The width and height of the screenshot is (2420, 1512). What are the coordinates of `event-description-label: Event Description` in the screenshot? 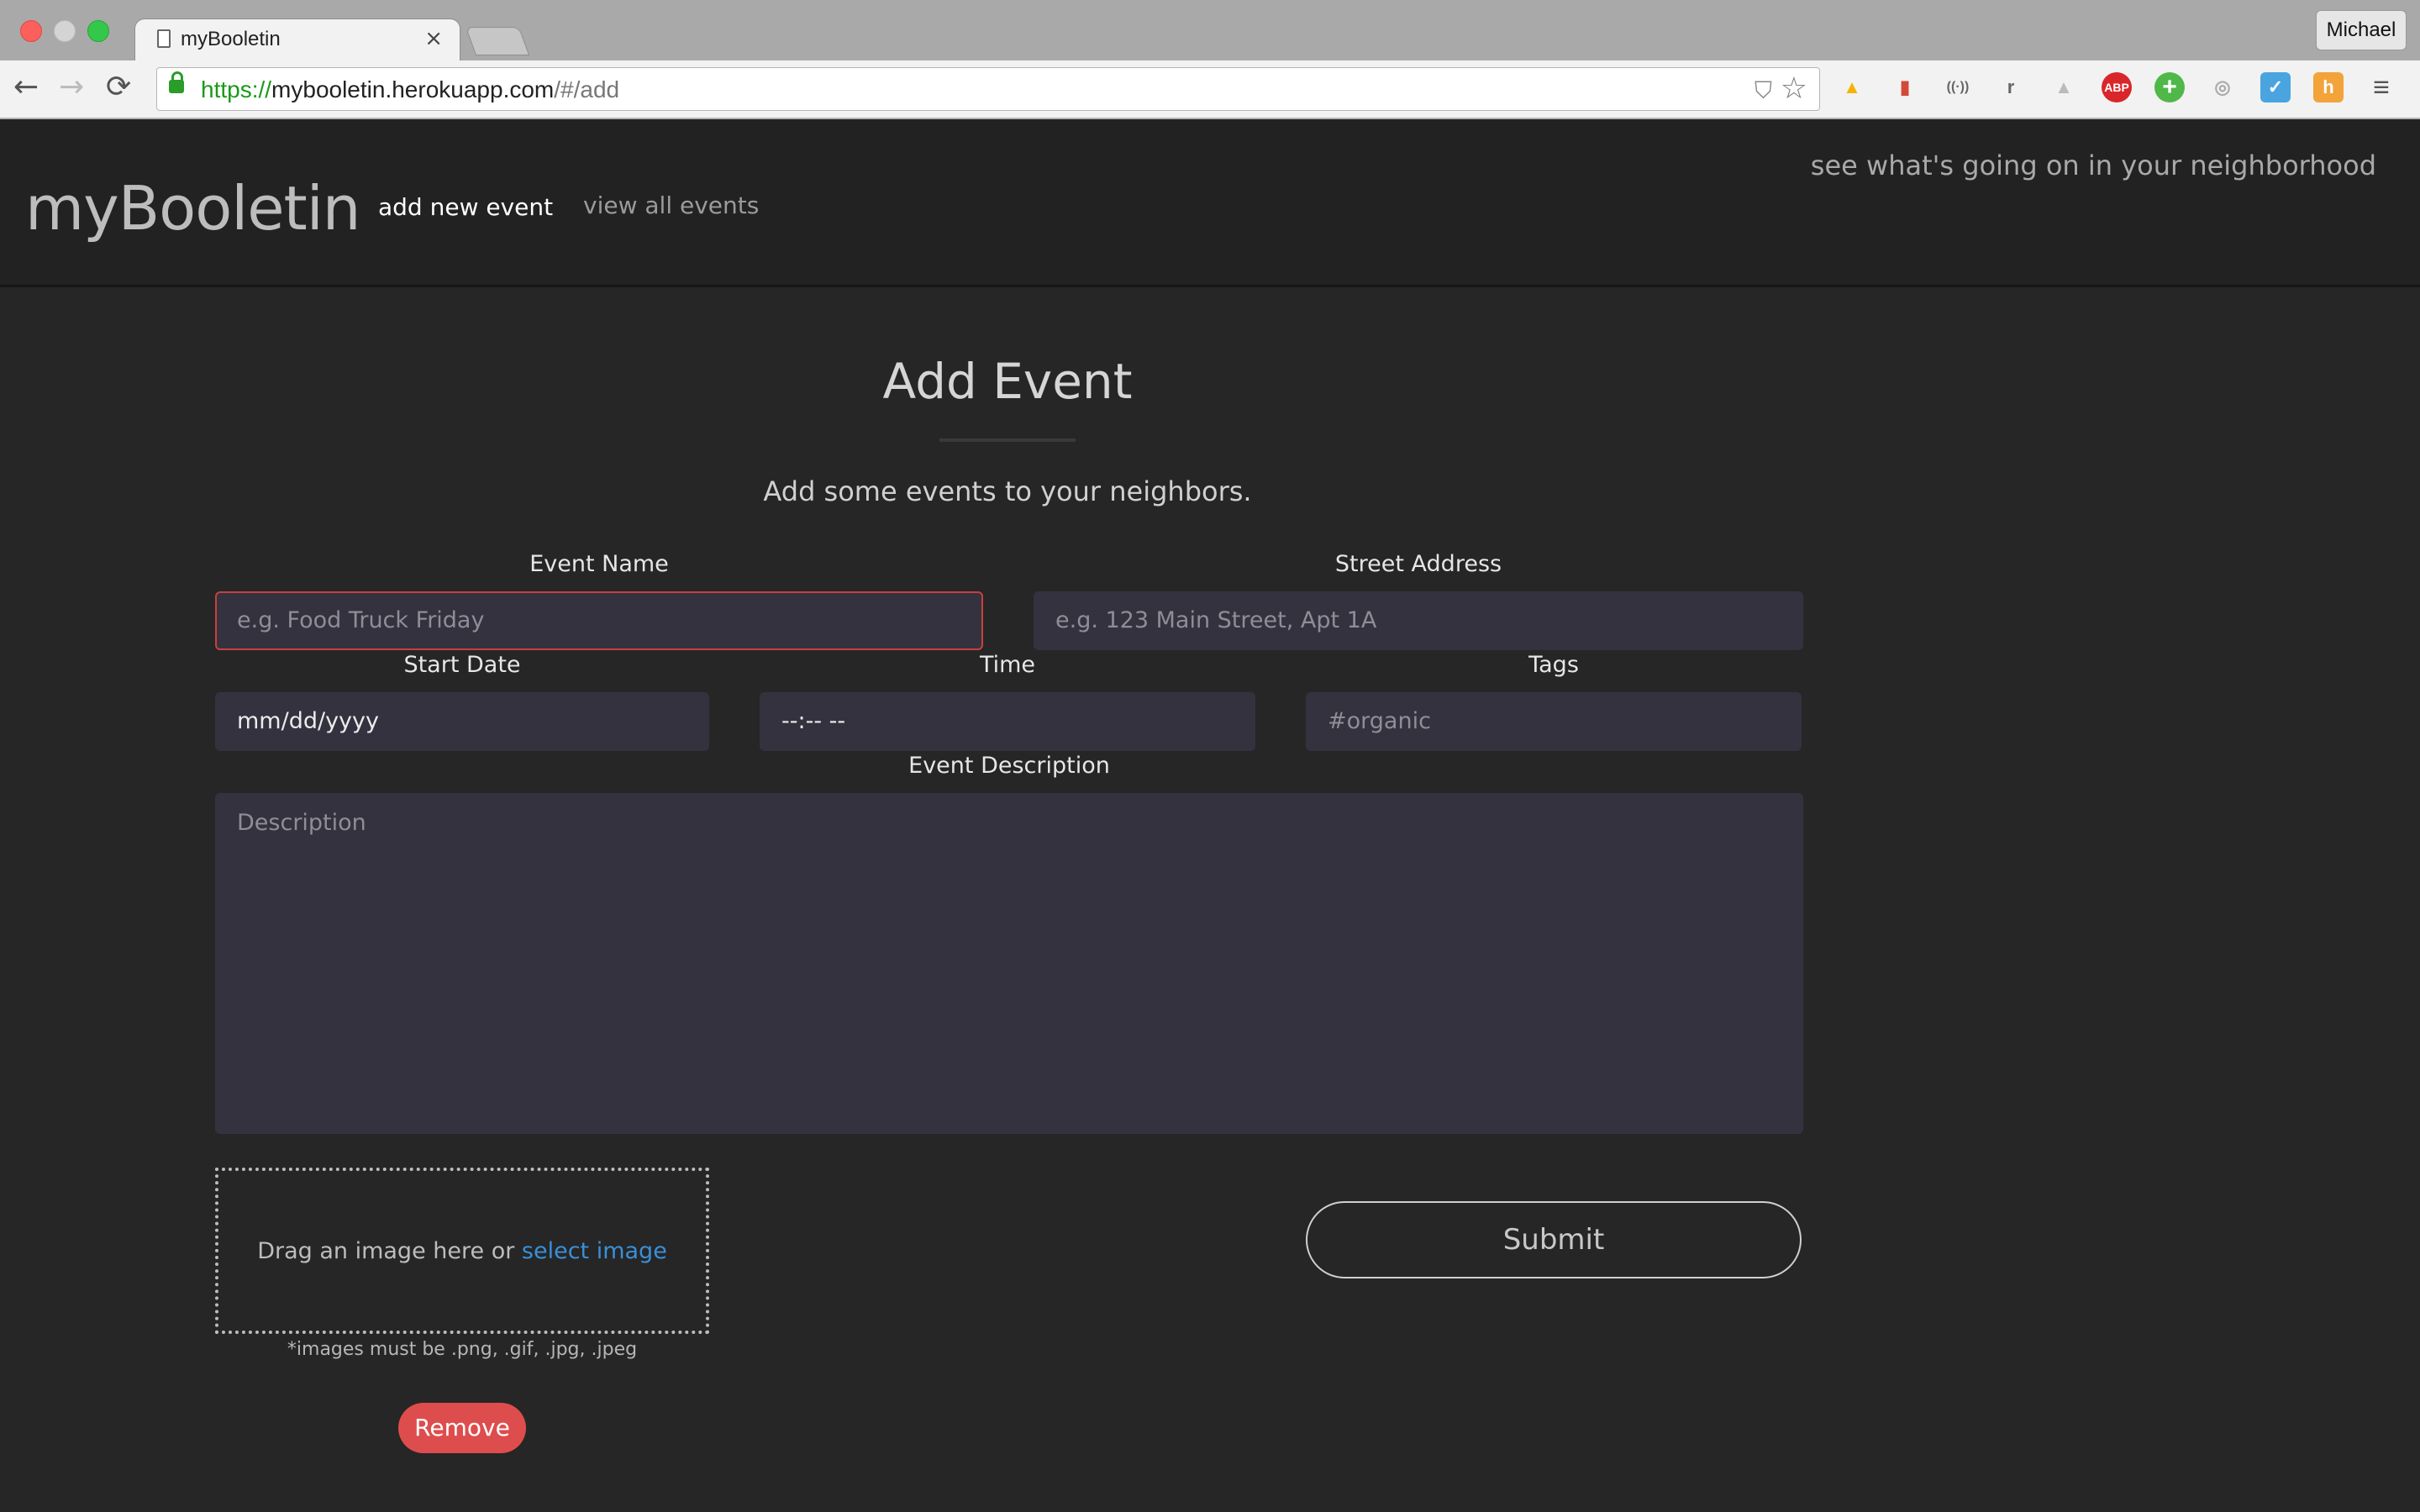 It's located at (1009, 766).